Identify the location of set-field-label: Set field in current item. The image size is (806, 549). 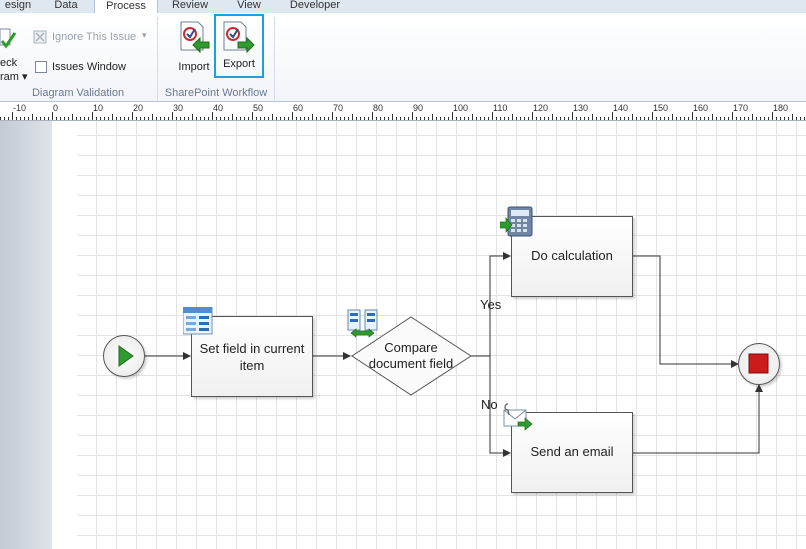
(252, 356).